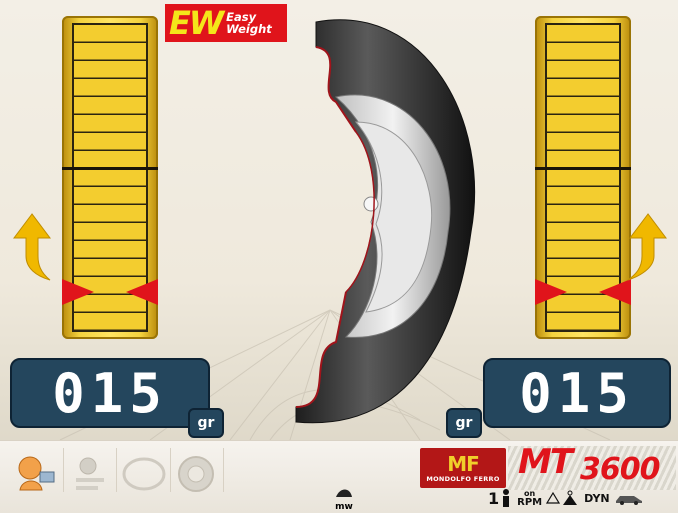  I want to click on left-gauge-center-line, so click(110, 168).